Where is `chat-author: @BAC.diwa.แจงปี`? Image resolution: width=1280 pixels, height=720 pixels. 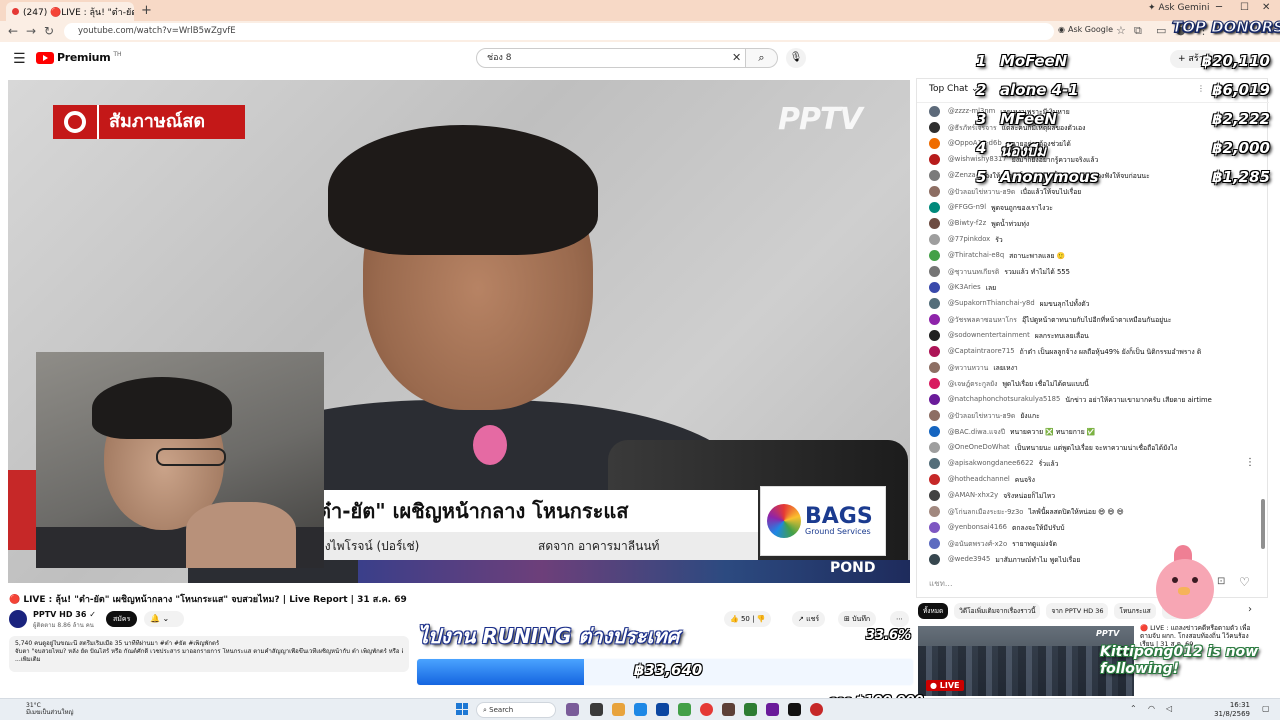 chat-author: @BAC.diwa.แจงปี is located at coordinates (976, 431).